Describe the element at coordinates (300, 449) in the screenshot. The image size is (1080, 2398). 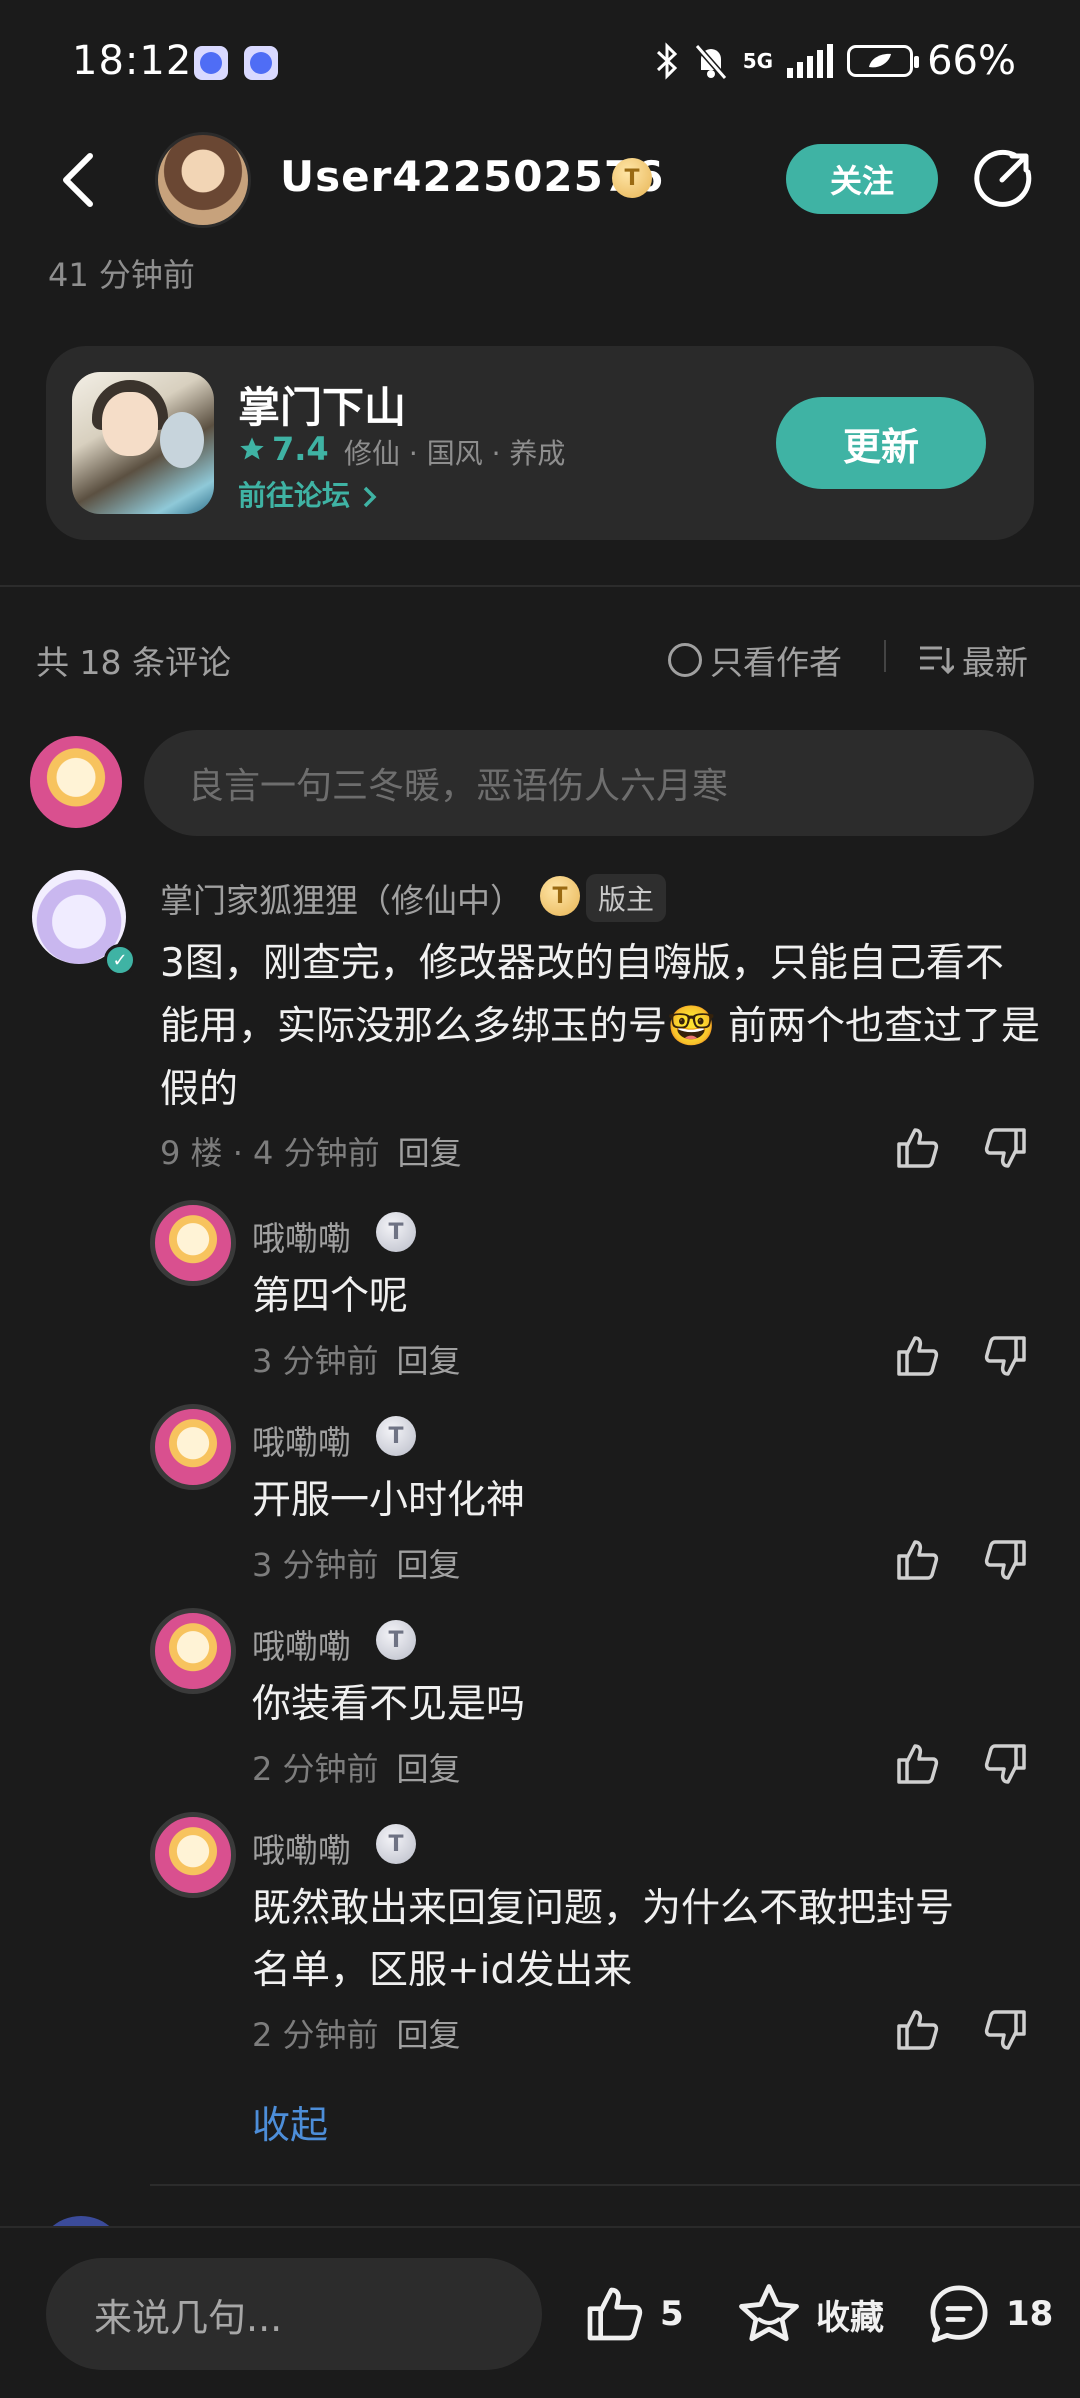
I see `rating-value: 7.4` at that location.